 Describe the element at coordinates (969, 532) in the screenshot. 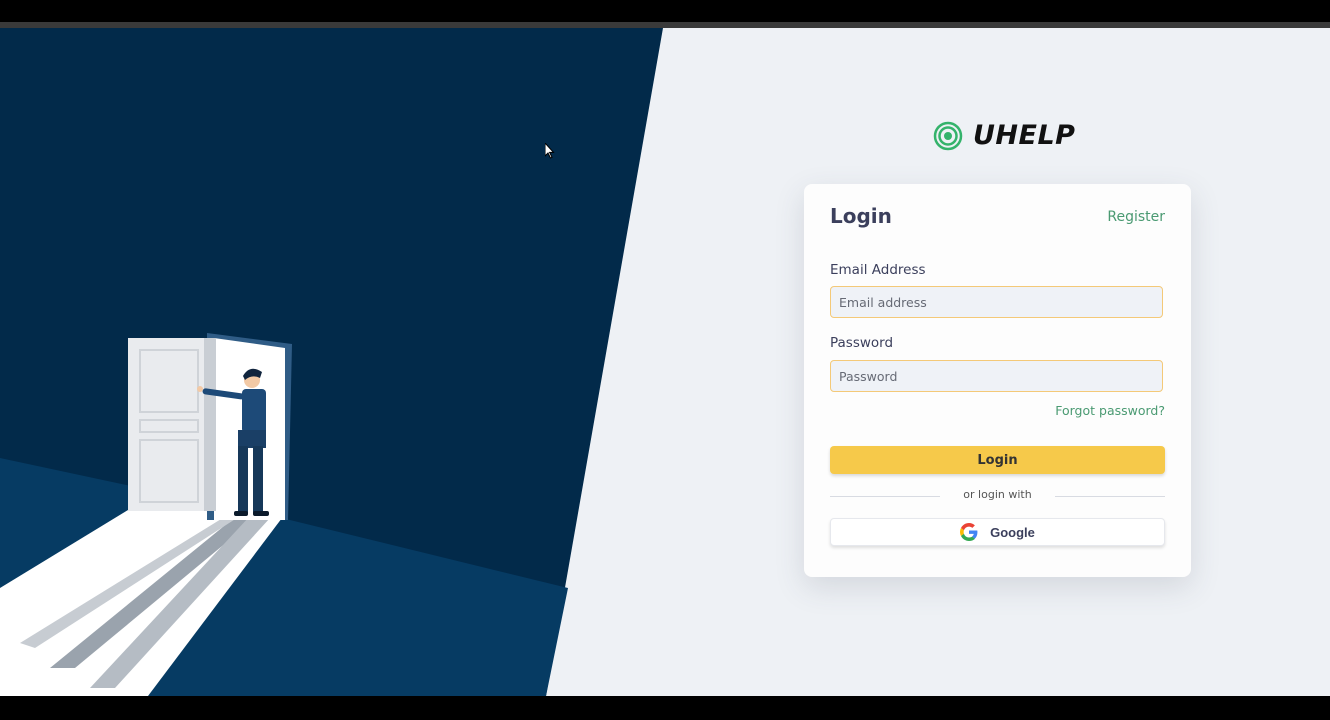

I see `google-icon` at that location.